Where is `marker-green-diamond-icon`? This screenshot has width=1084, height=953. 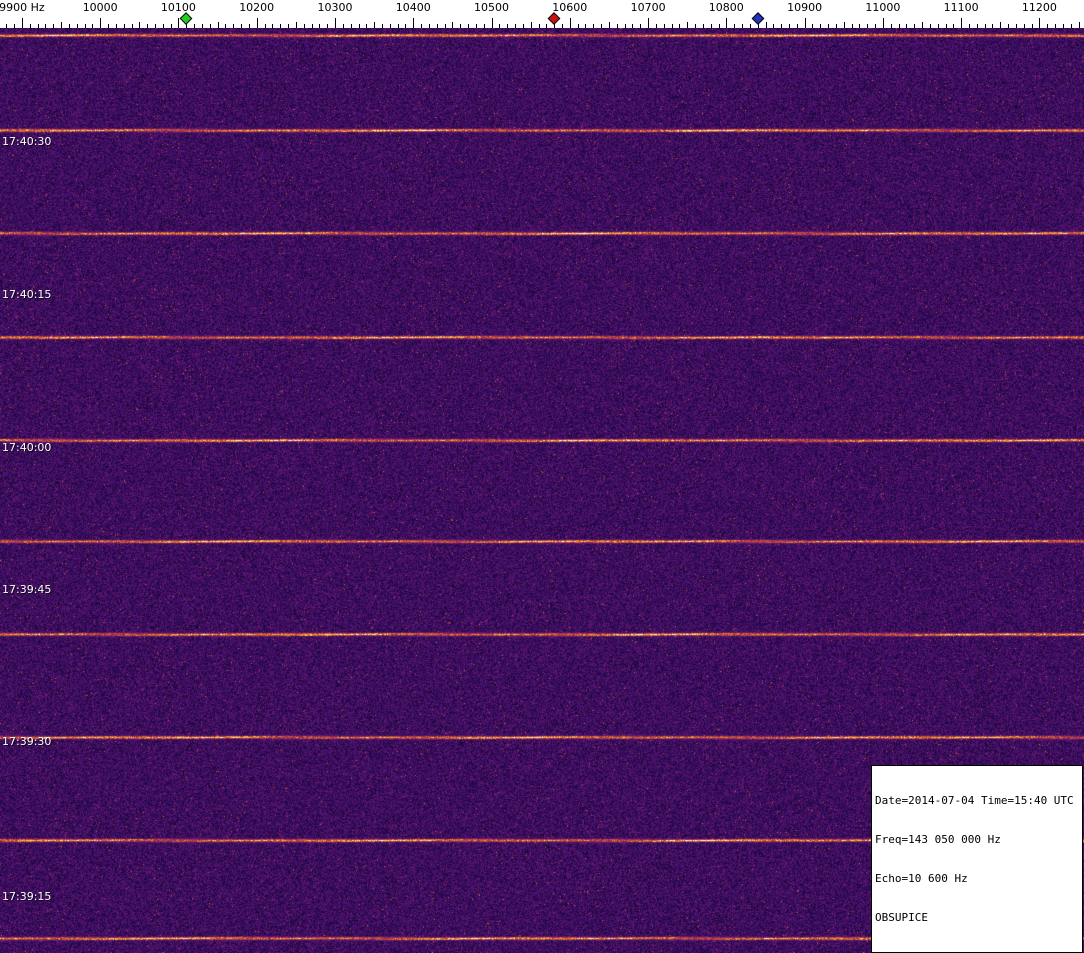 marker-green-diamond-icon is located at coordinates (186, 18).